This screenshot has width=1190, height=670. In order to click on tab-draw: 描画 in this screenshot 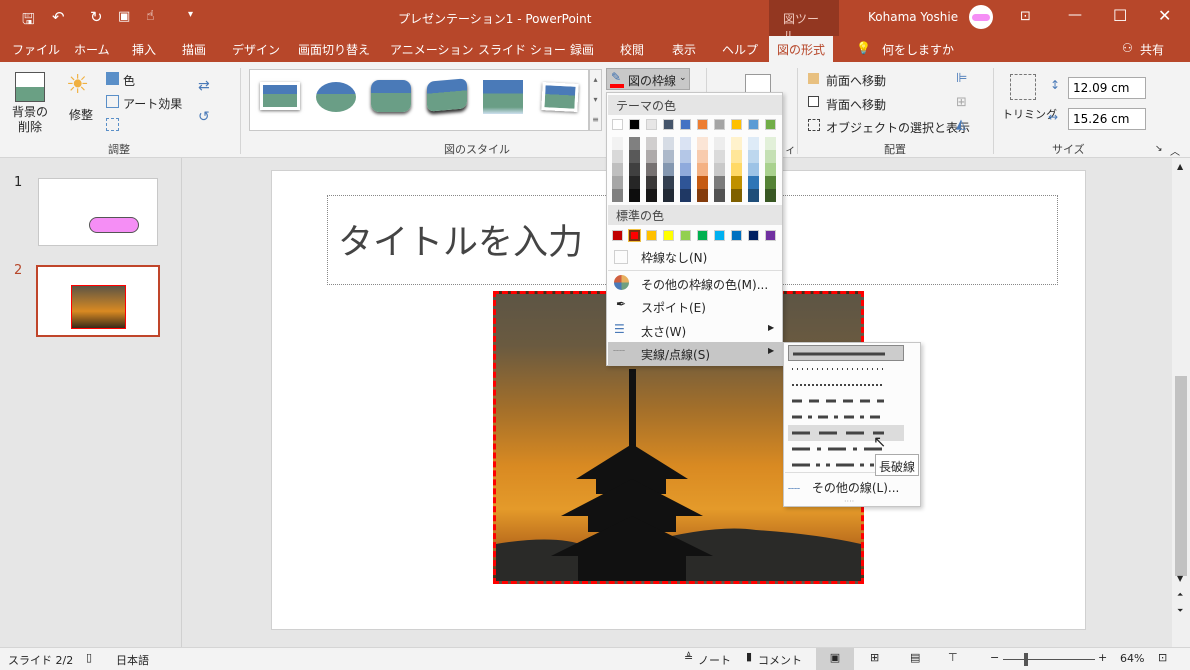, I will do `click(194, 49)`.